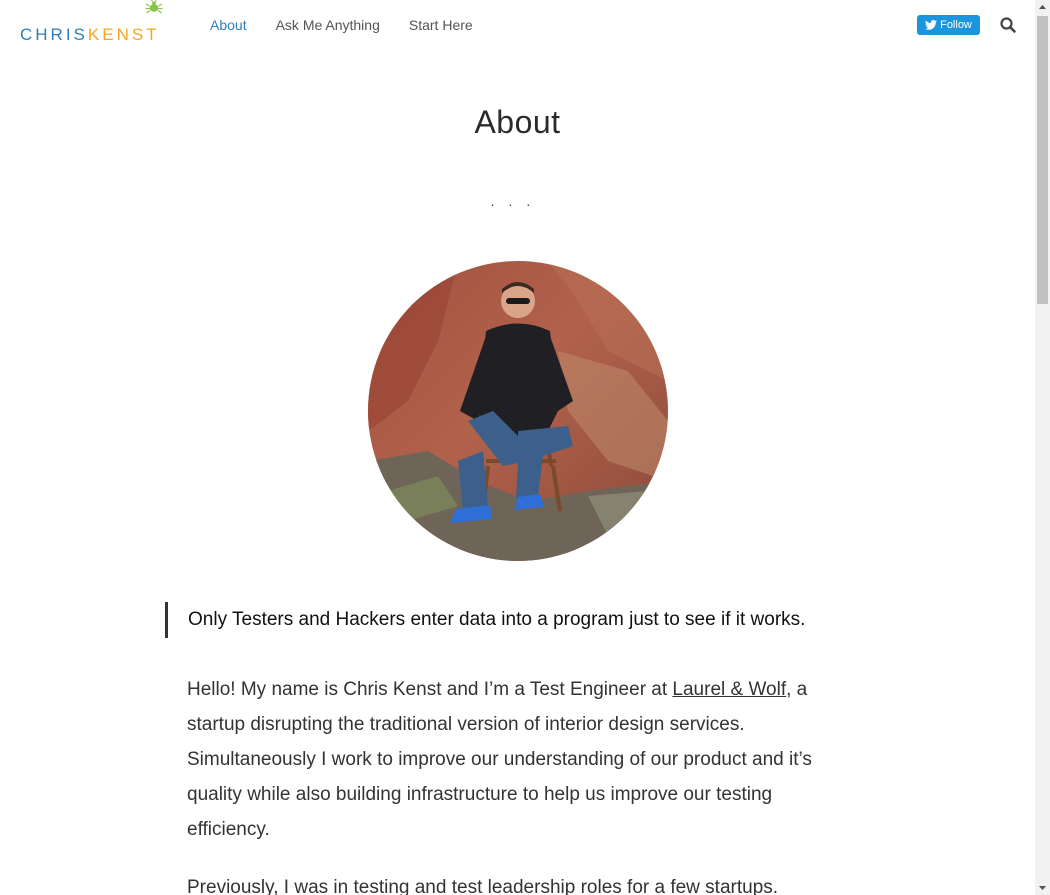  I want to click on search-icon, so click(1008, 25).